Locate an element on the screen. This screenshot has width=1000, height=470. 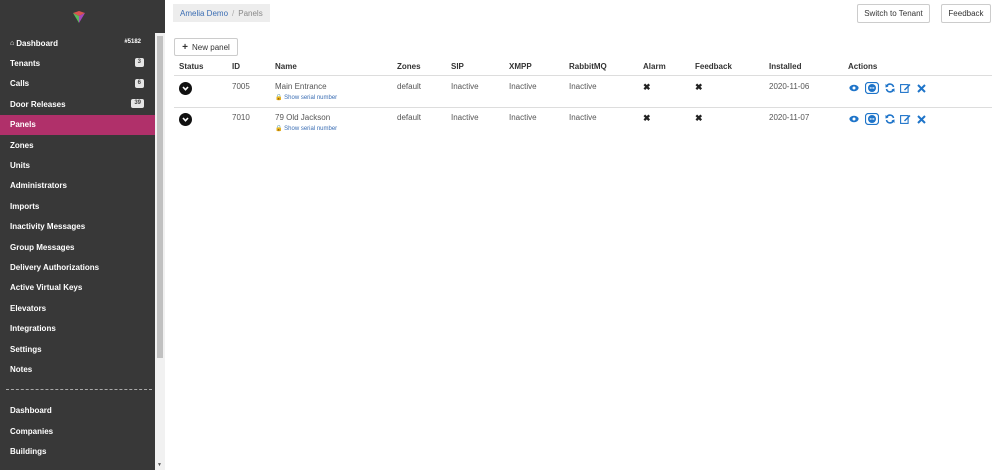
sidebar-item-settings: Settings is located at coordinates (77, 349).